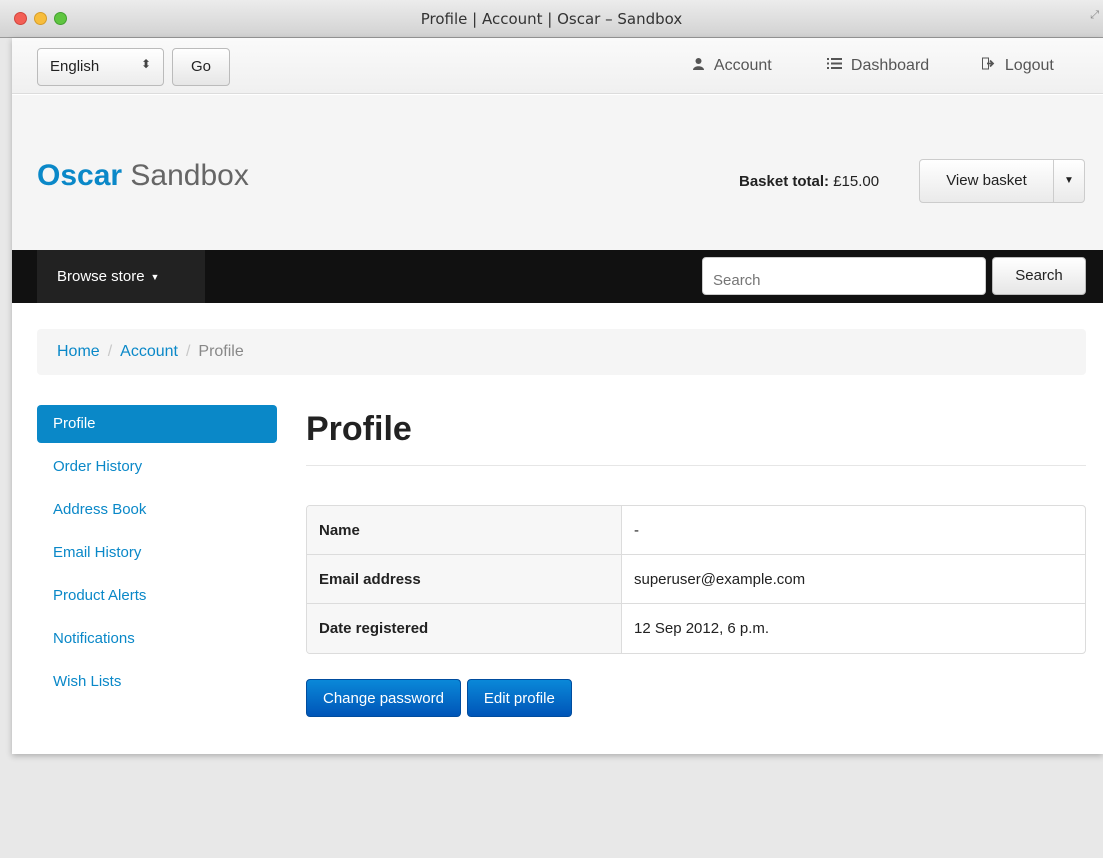 This screenshot has width=1103, height=858. I want to click on account-link-label: Account, so click(742, 65).